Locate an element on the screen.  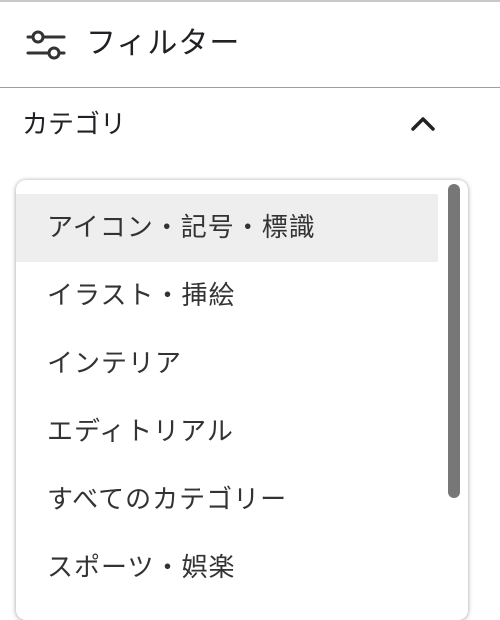
category-option: すべてのカテゴリー is located at coordinates (227, 500).